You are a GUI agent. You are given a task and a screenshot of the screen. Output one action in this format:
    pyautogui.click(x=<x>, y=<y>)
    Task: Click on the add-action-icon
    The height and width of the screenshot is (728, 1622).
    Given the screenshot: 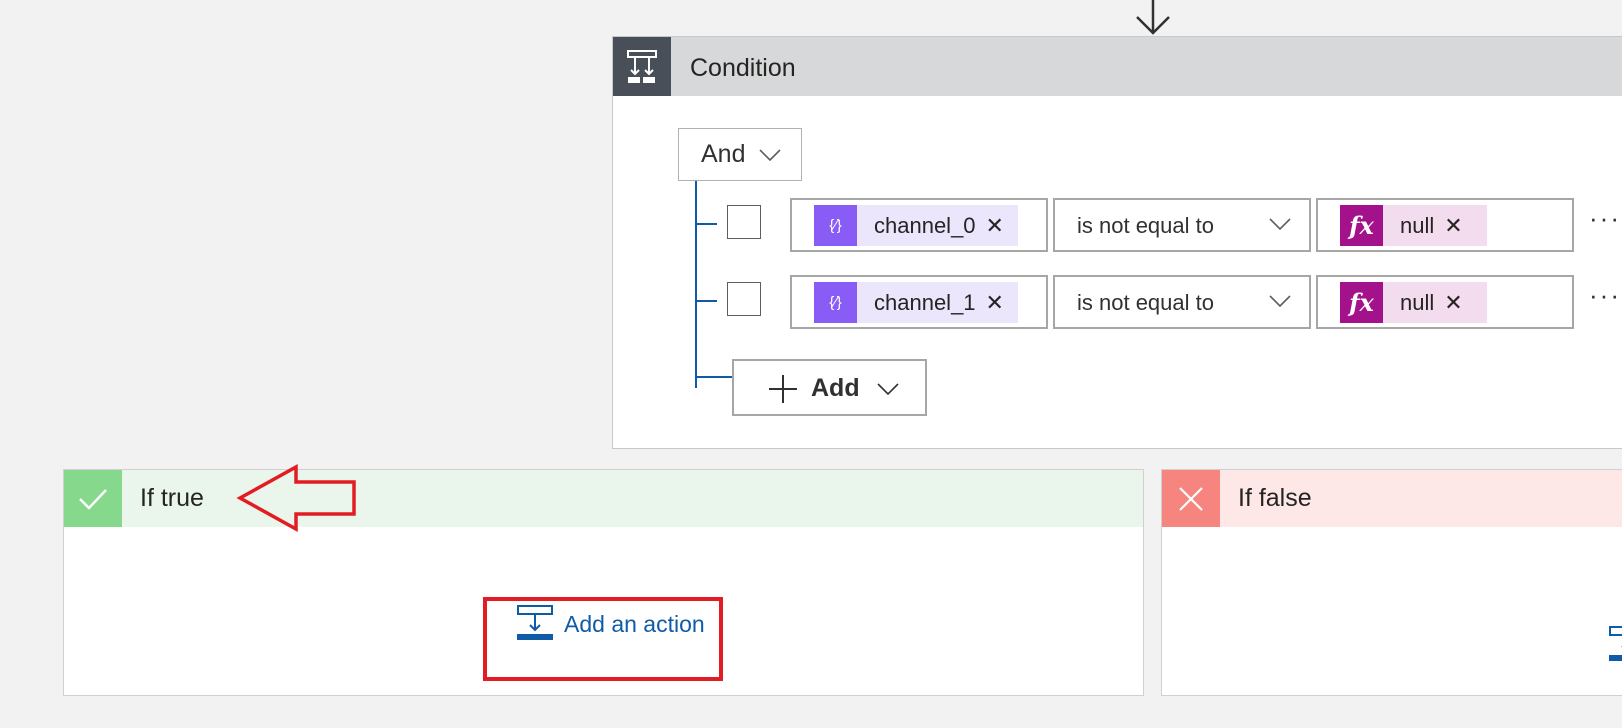 What is the action you would take?
    pyautogui.click(x=1615, y=644)
    